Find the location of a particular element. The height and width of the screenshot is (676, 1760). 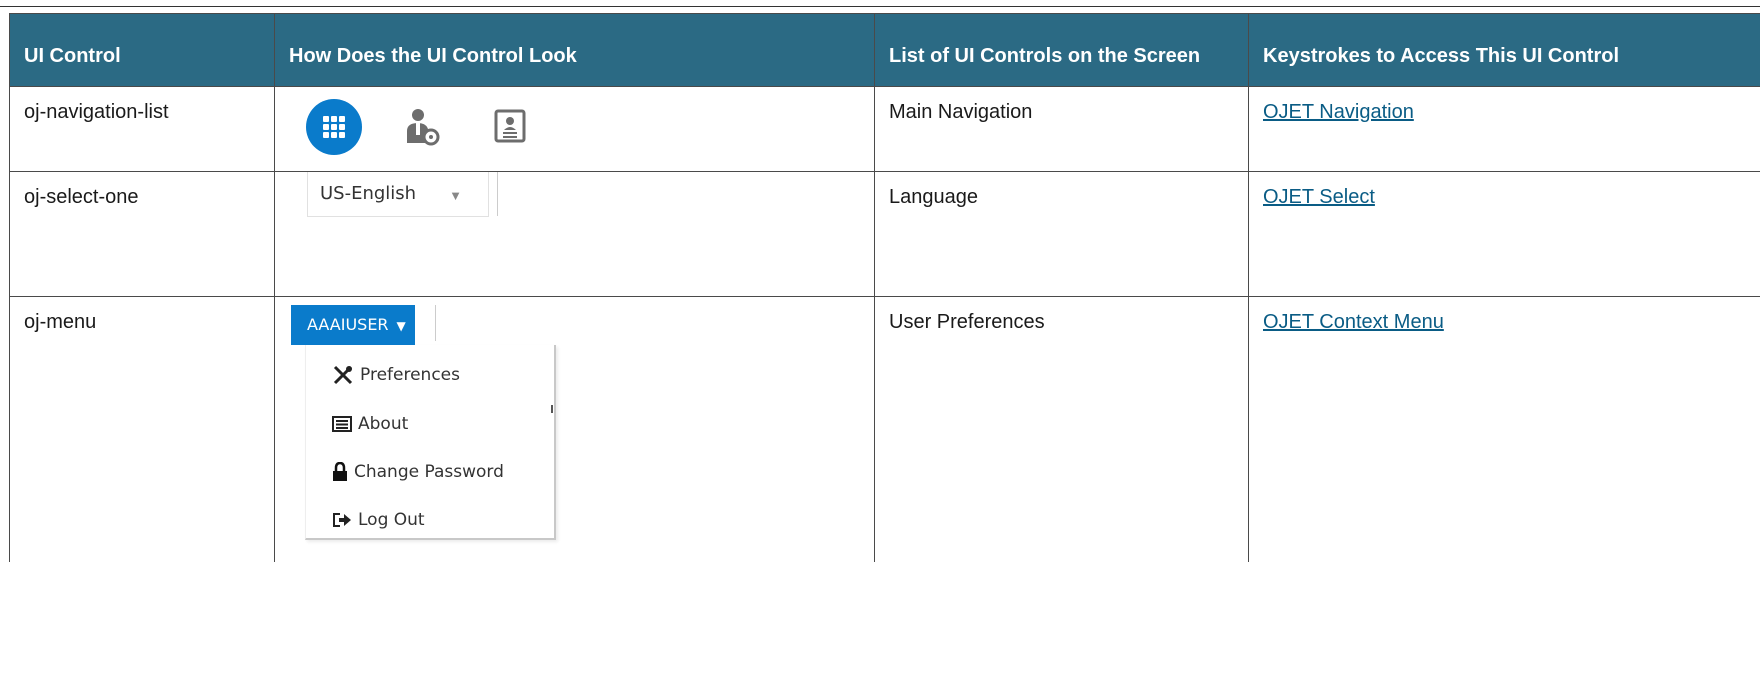

info-card-icon is located at coordinates (342, 424).